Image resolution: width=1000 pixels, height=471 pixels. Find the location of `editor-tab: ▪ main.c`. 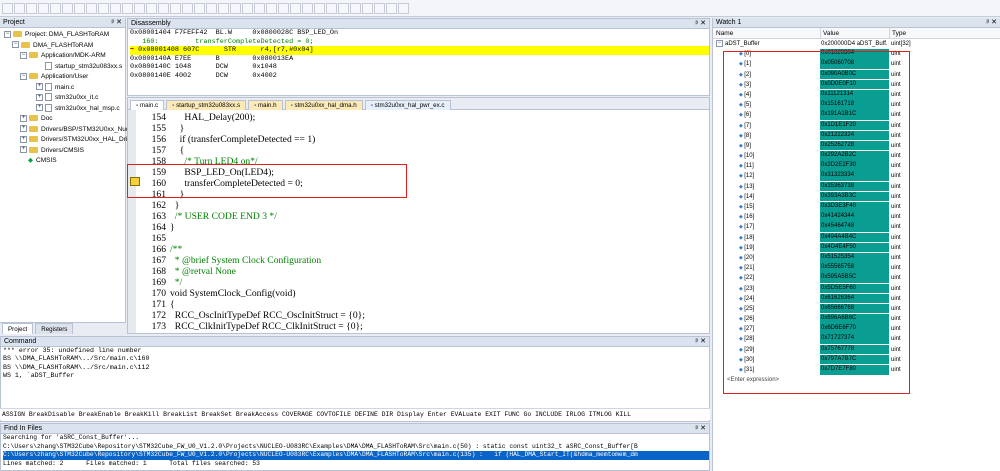

editor-tab: ▪ main.c is located at coordinates (147, 105).